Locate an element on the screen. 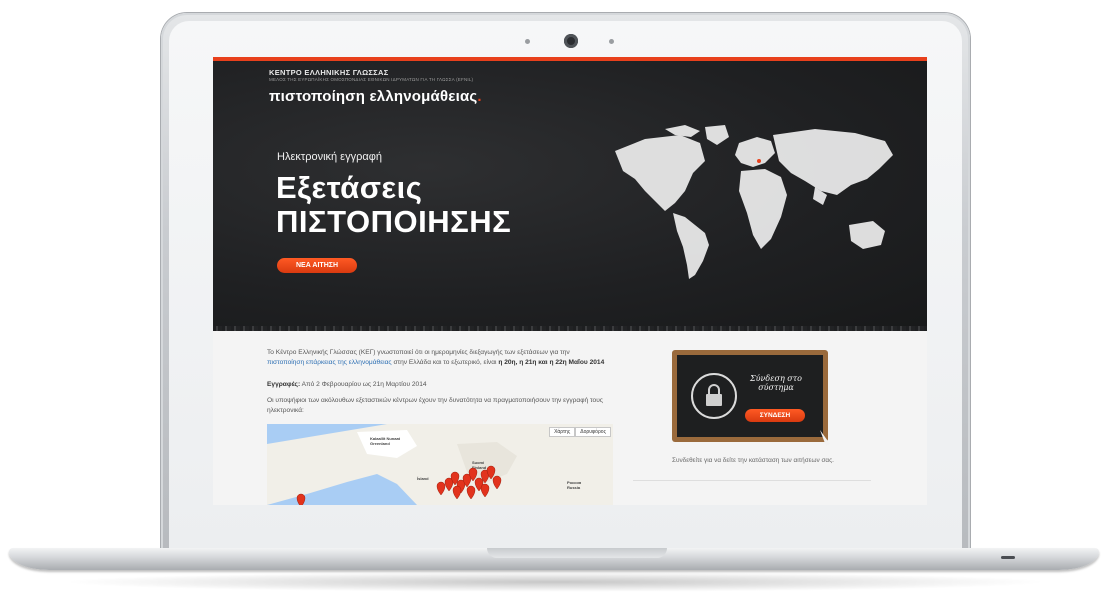  power-indicator-icon is located at coordinates (1008, 557).